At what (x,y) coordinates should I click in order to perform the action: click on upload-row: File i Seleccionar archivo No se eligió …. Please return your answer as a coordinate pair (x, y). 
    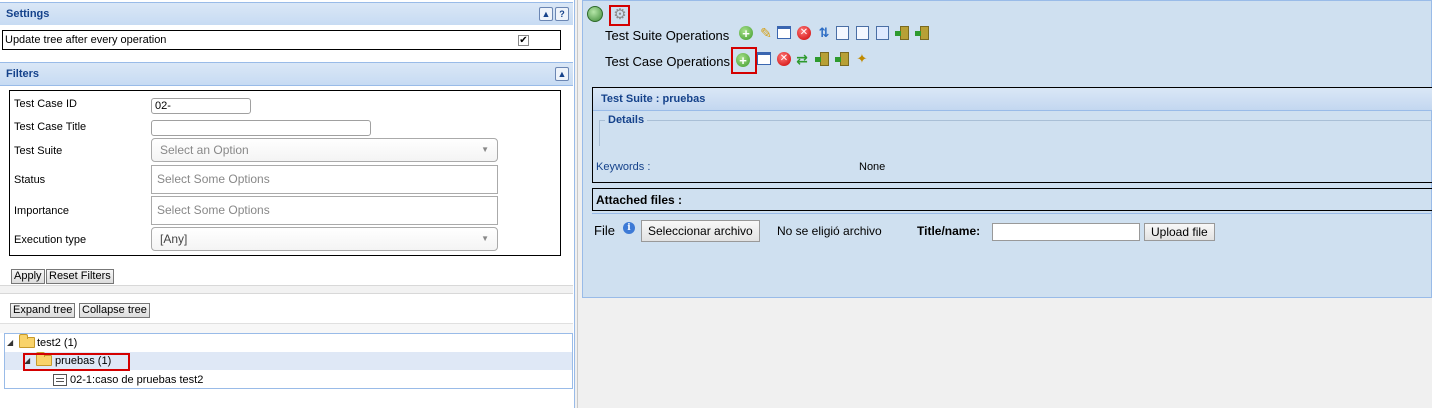
    Looking at the image, I should click on (1012, 231).